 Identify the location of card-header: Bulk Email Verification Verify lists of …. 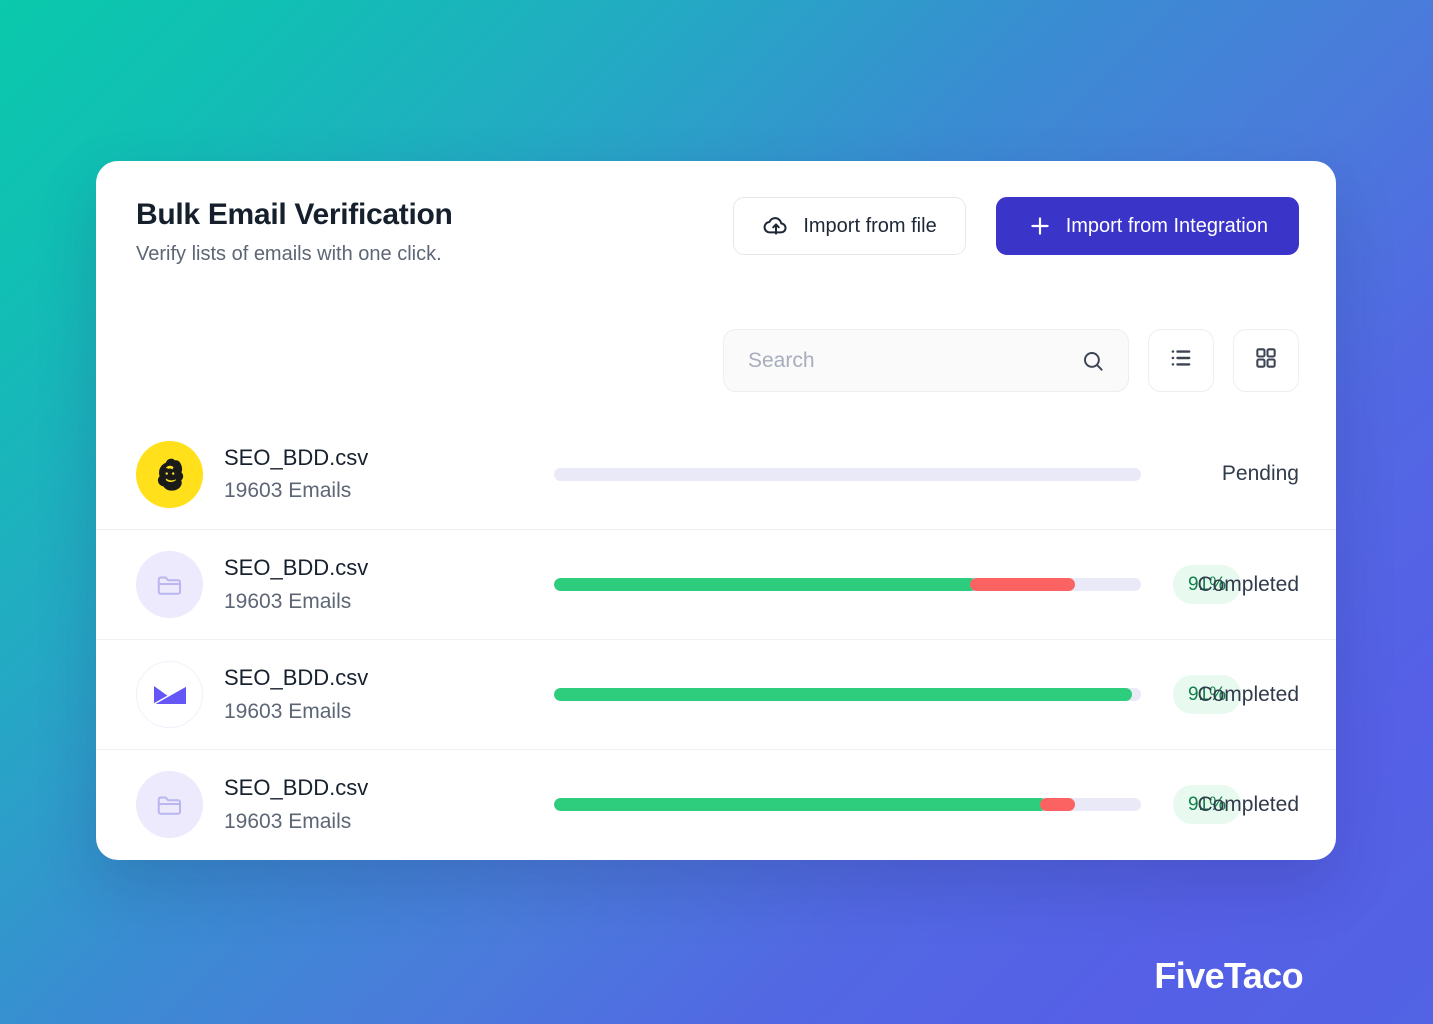
(716, 228).